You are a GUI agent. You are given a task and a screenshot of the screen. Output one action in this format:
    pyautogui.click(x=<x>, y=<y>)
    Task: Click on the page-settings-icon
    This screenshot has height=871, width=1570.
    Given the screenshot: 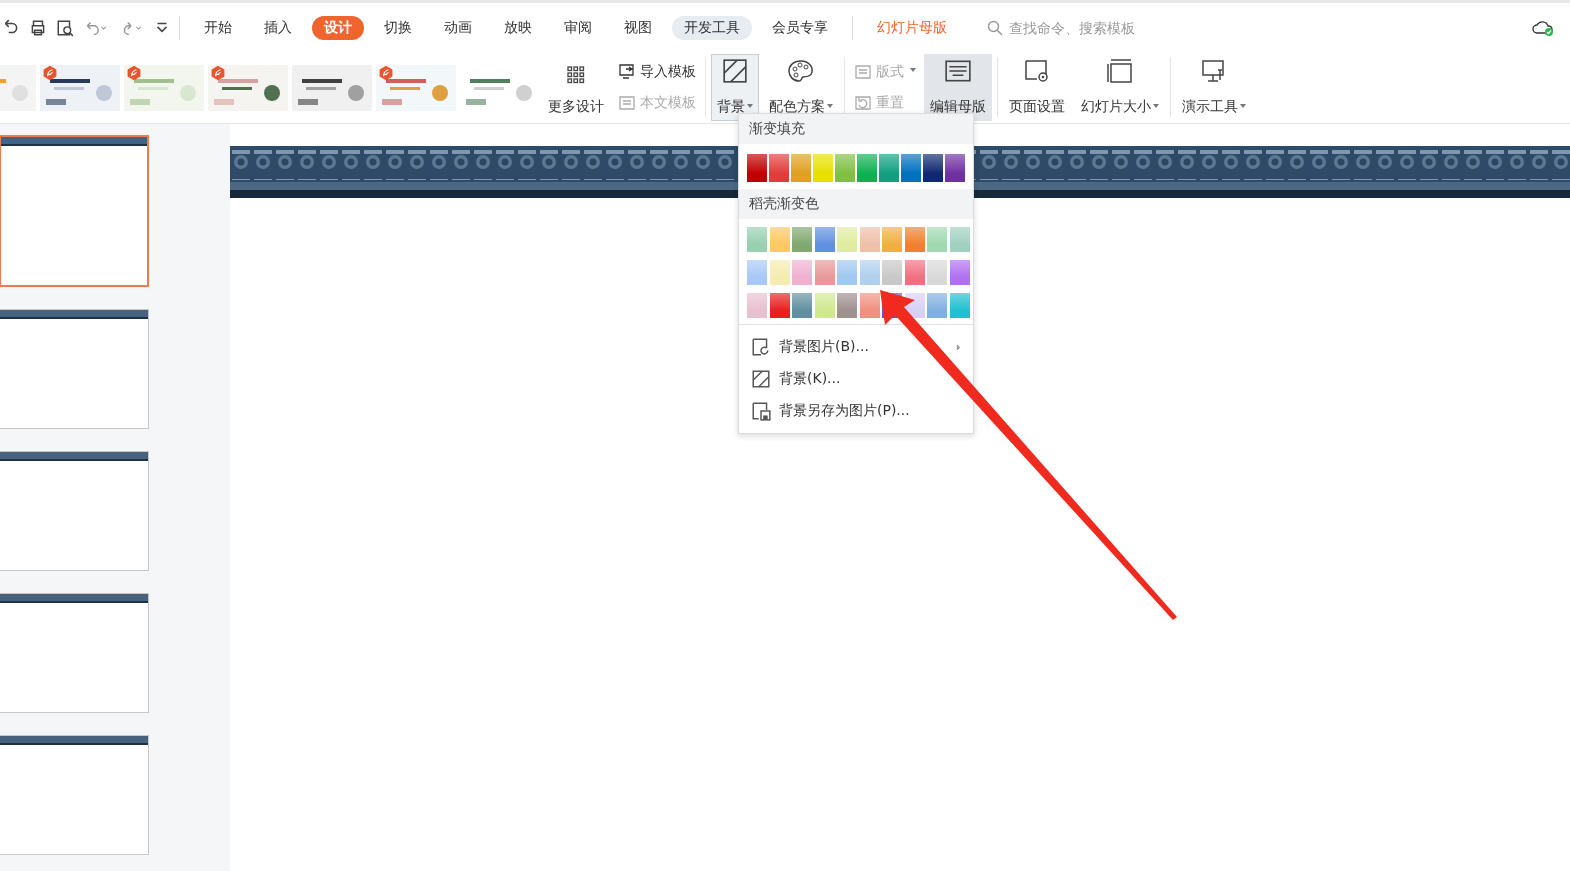 What is the action you would take?
    pyautogui.click(x=1037, y=71)
    